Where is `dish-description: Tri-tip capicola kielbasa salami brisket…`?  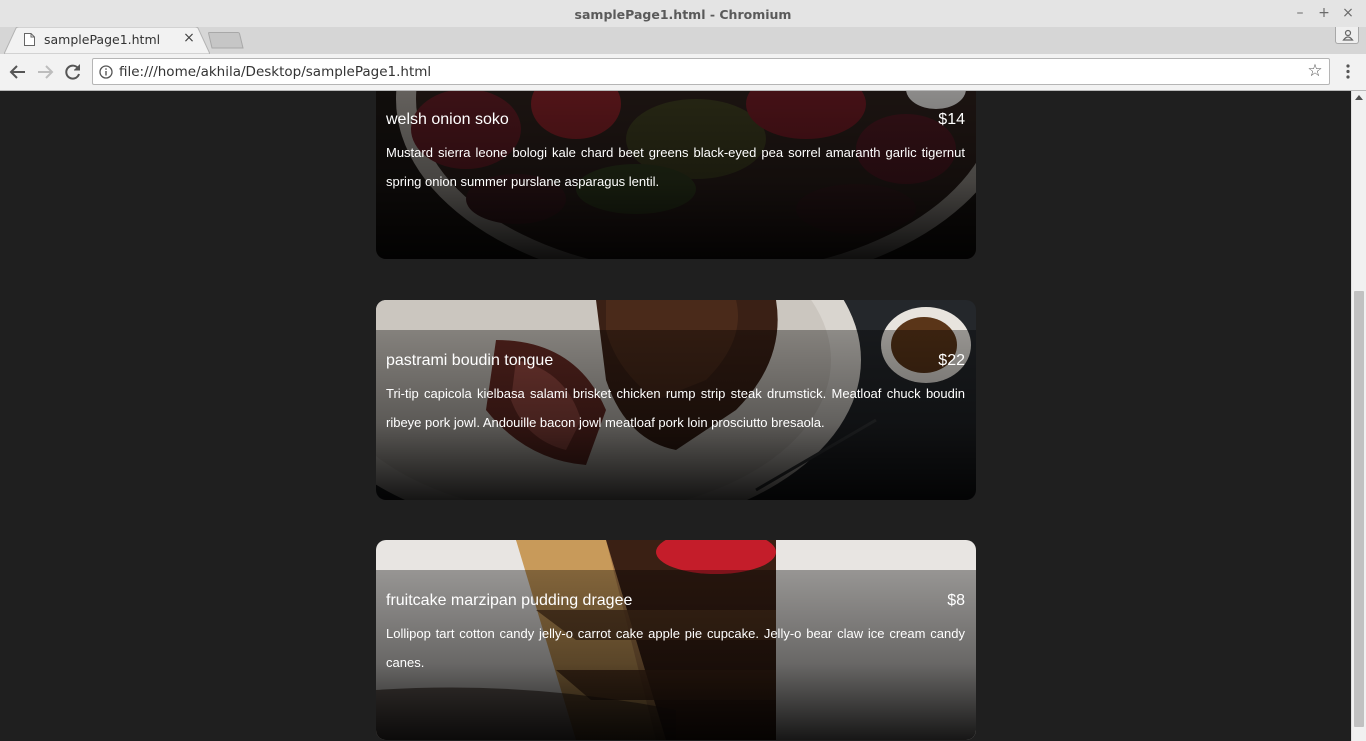
dish-description: Tri-tip capicola kielbasa salami brisket… is located at coordinates (675, 408).